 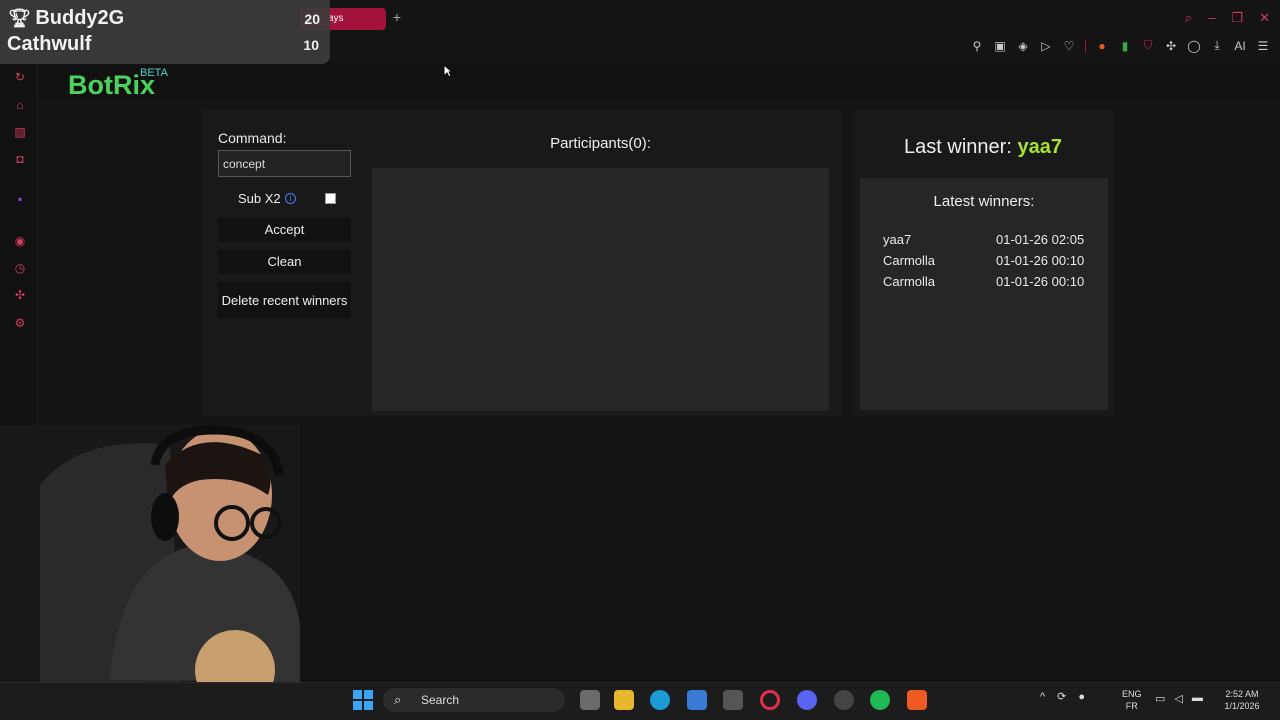 I want to click on volume-icon: ◁, so click(x=1178, y=698).